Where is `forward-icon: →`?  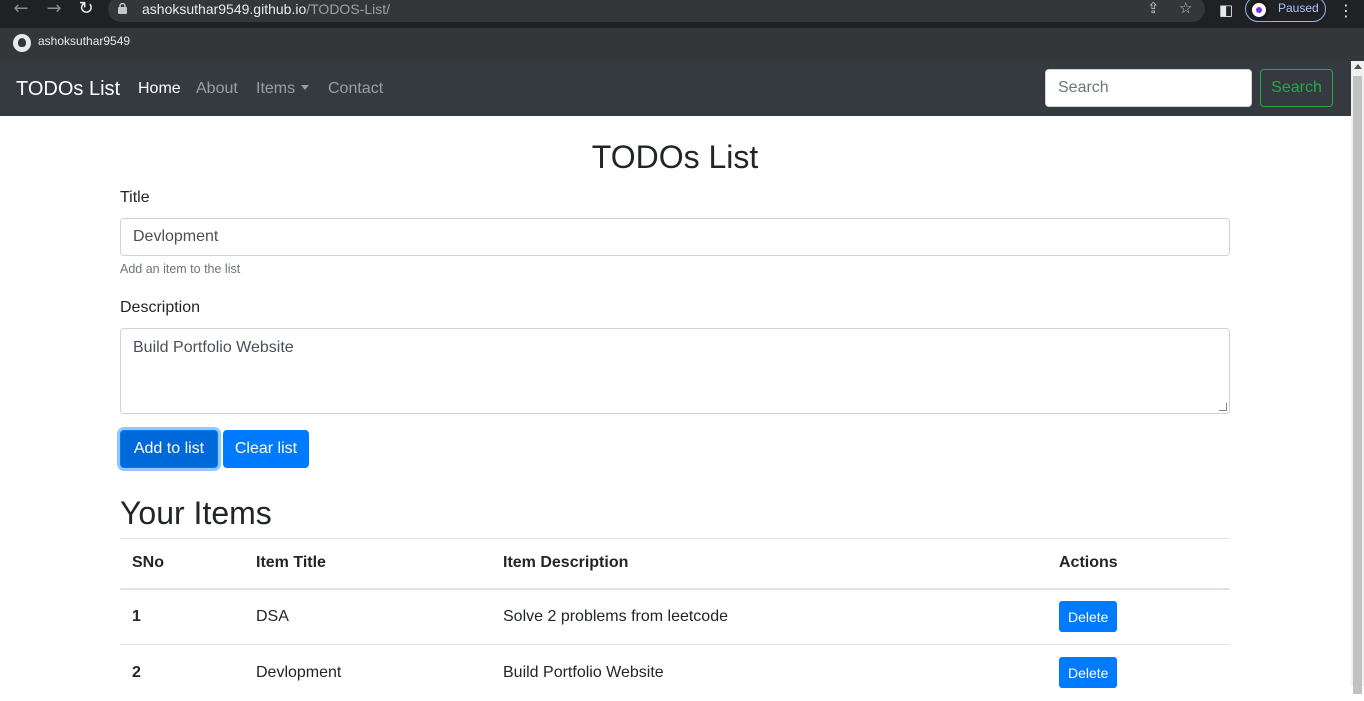
forward-icon: → is located at coordinates (54, 10).